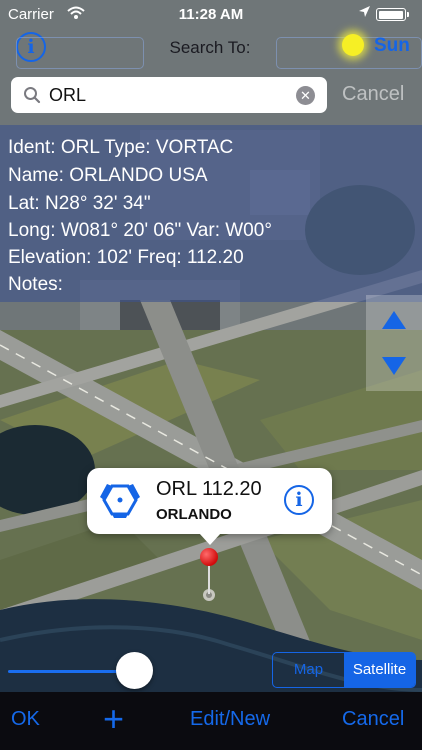  I want to click on info-lat-line: Lat: N28° 32' 34", so click(79, 203).